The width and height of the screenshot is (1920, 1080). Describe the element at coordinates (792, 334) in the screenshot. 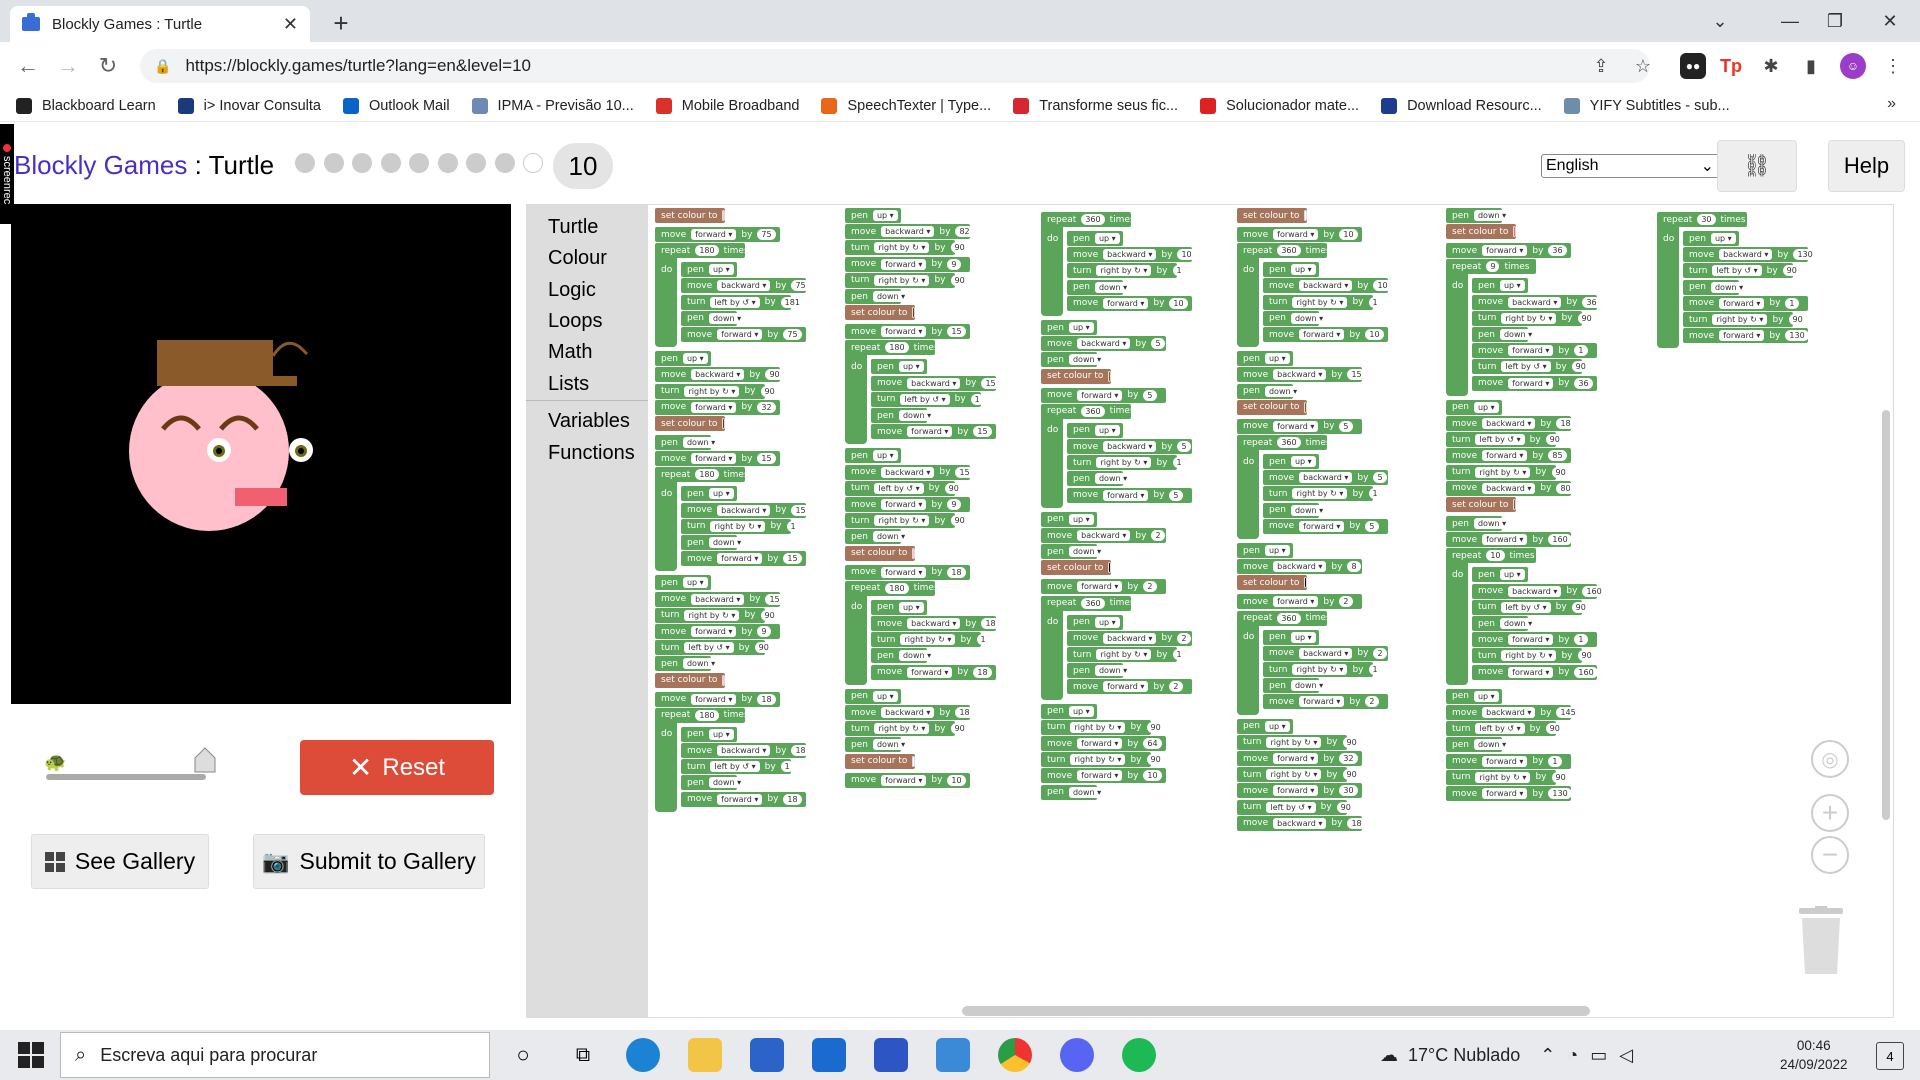

I see `block-number: 75` at that location.